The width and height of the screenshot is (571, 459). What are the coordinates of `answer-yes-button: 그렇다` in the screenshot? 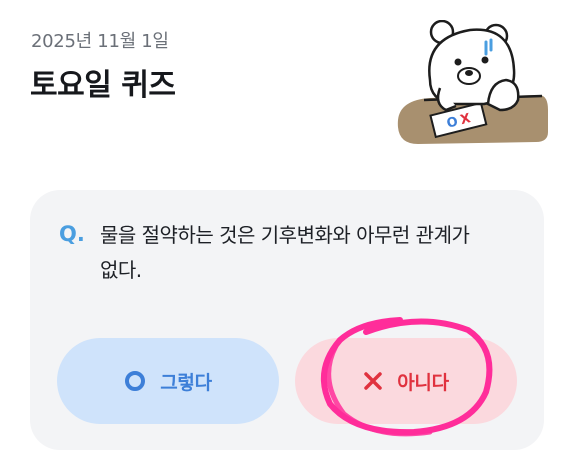 It's located at (168, 381).